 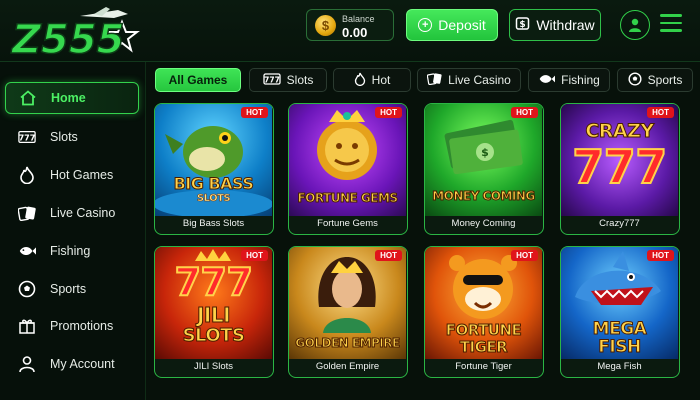 I want to click on user-profile-button, so click(x=635, y=25).